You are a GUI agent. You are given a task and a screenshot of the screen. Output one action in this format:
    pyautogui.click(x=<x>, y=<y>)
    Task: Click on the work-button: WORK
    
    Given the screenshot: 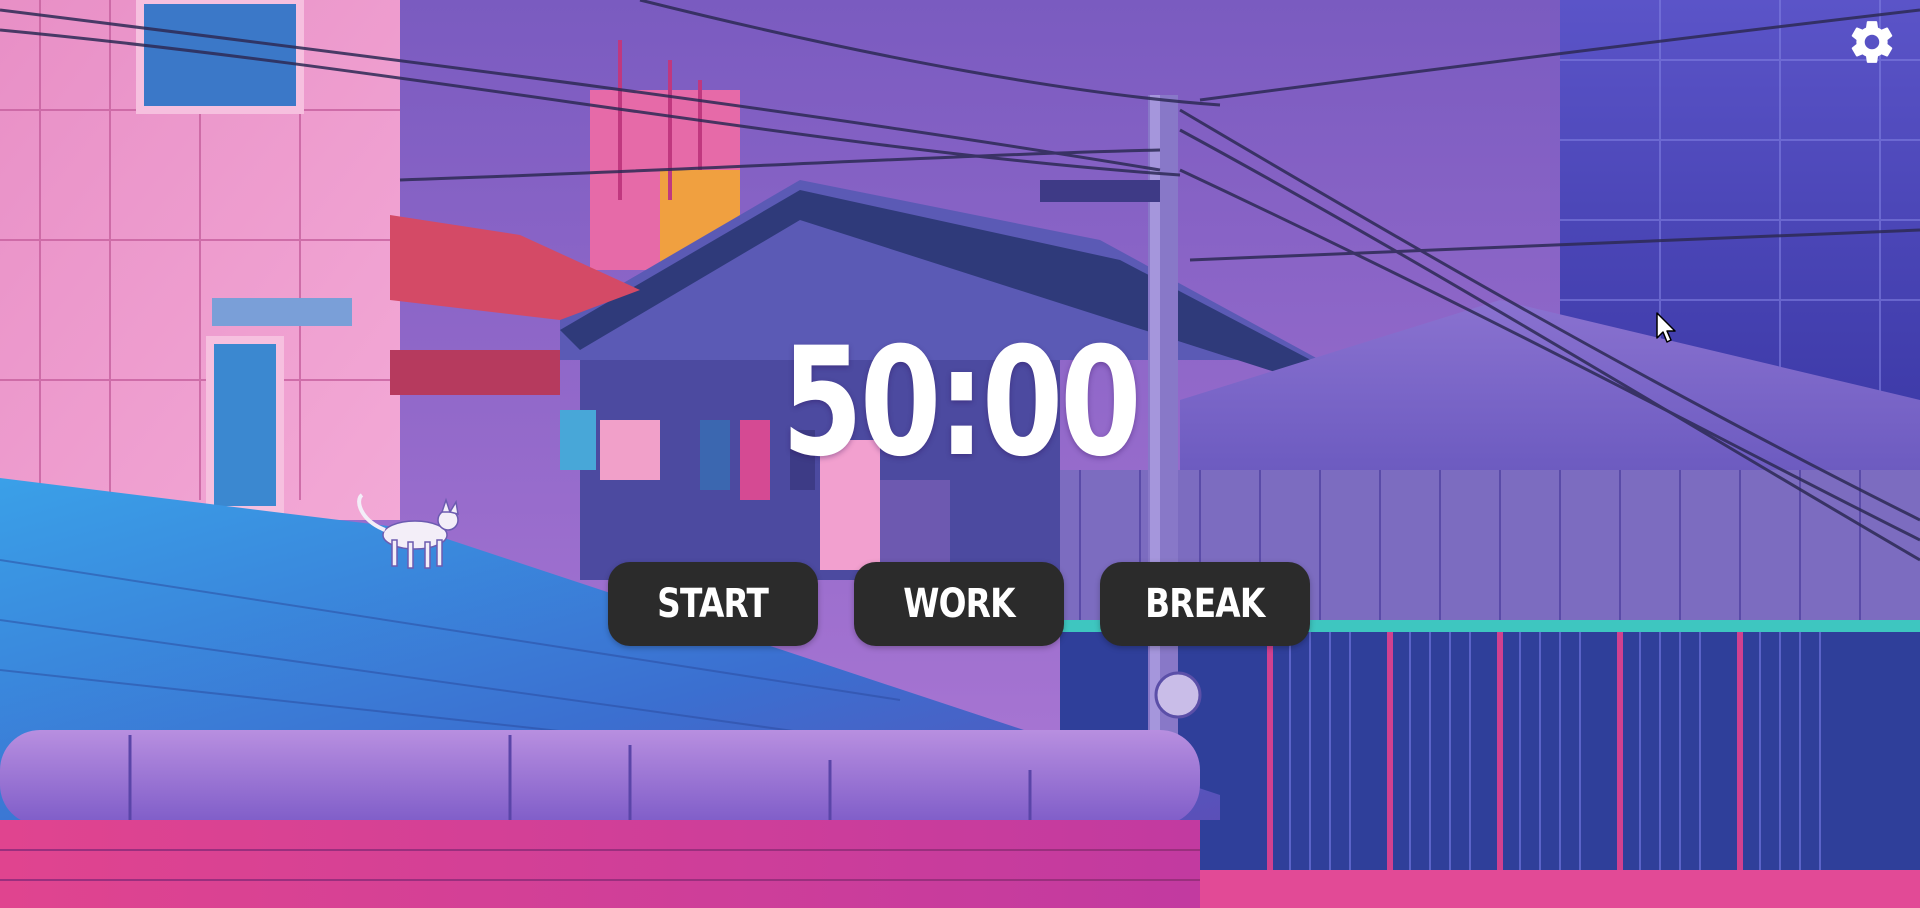 What is the action you would take?
    pyautogui.click(x=959, y=604)
    